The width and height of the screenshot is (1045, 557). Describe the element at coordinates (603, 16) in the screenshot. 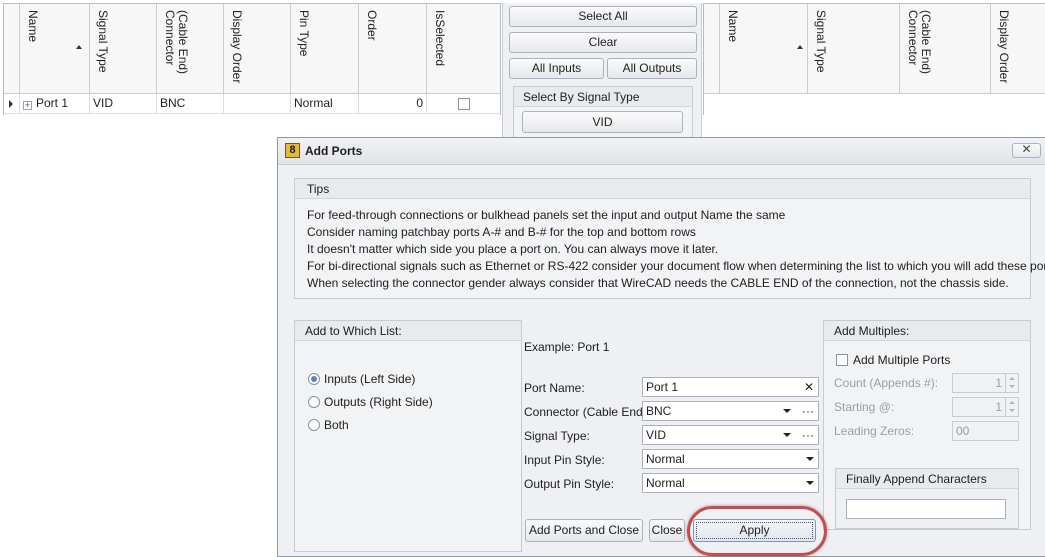

I see `select-all-button: Select All` at that location.